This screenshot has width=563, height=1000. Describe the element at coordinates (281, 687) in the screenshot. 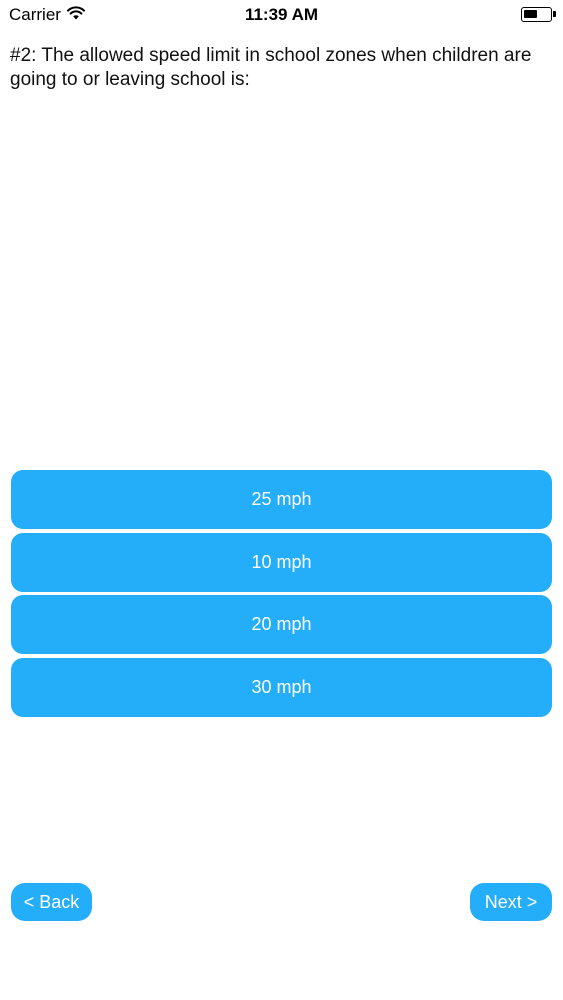

I see `answer-option-4: 30 mph` at that location.